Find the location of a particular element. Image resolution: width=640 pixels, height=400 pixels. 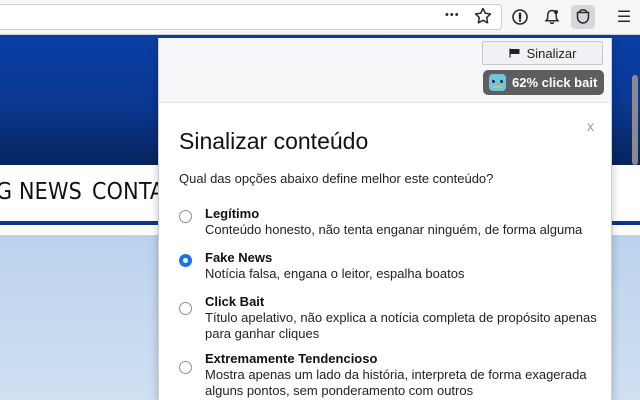

radio-click-bait is located at coordinates (185, 308).